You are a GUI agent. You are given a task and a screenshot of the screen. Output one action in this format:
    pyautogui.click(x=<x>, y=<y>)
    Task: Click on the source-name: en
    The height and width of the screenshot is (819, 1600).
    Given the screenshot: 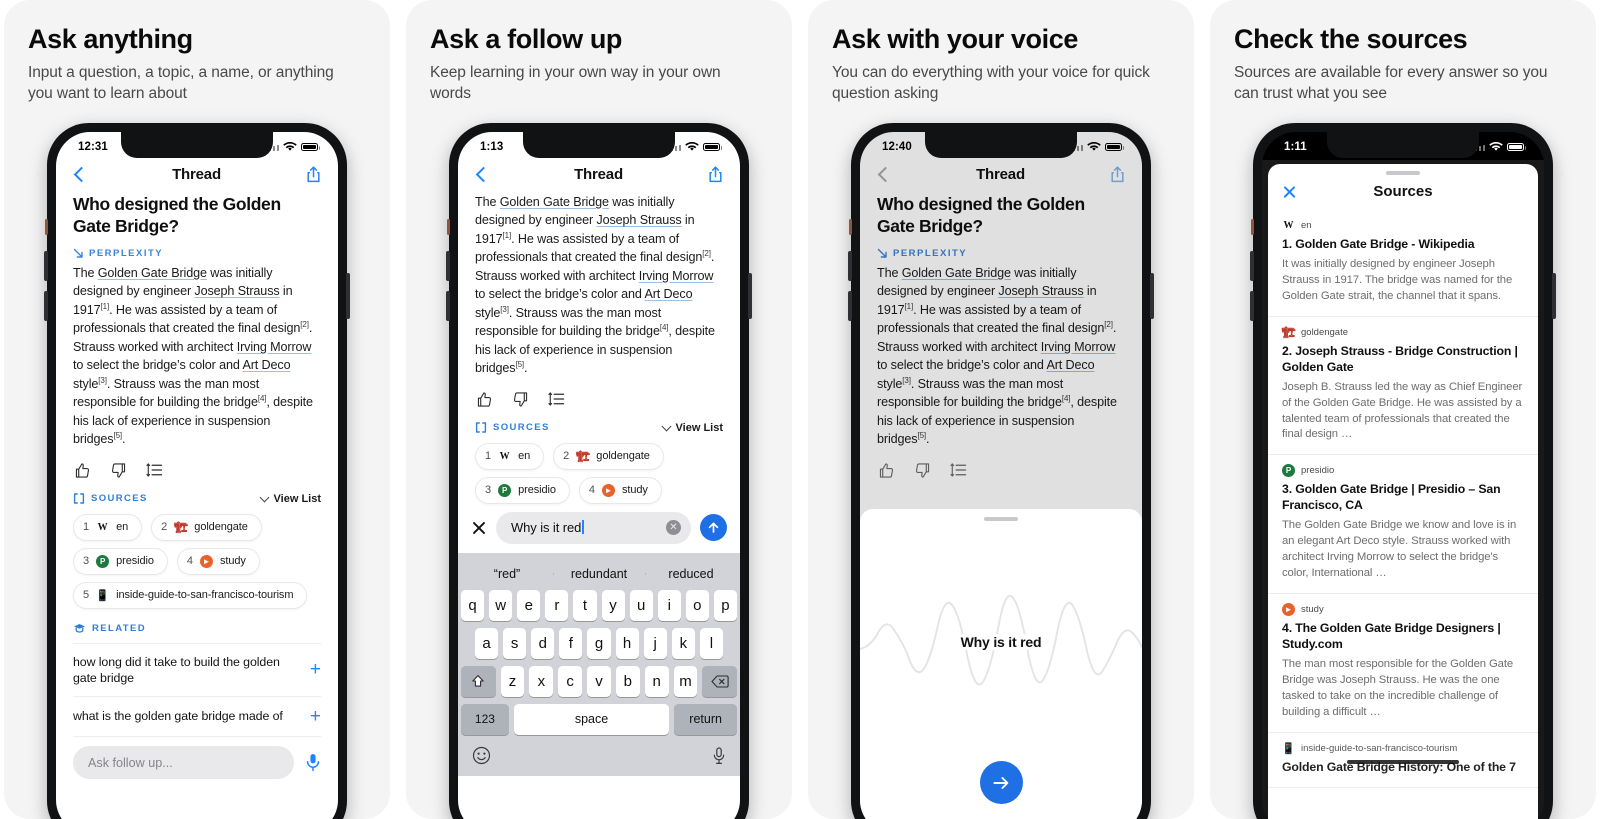 What is the action you would take?
    pyautogui.click(x=524, y=456)
    